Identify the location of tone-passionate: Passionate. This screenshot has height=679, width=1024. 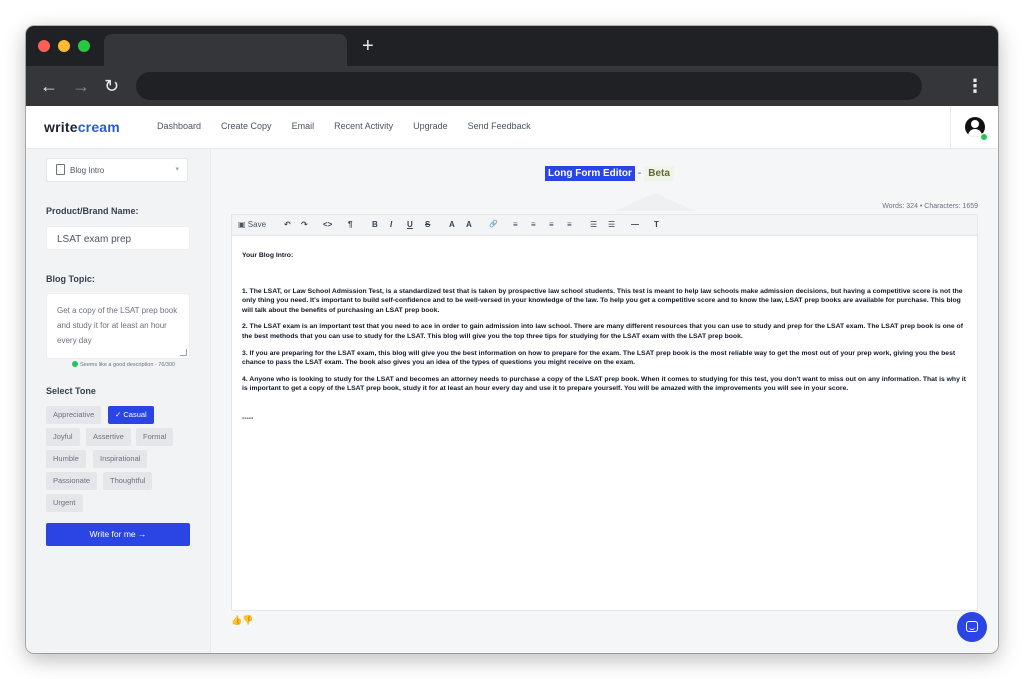
(72, 481).